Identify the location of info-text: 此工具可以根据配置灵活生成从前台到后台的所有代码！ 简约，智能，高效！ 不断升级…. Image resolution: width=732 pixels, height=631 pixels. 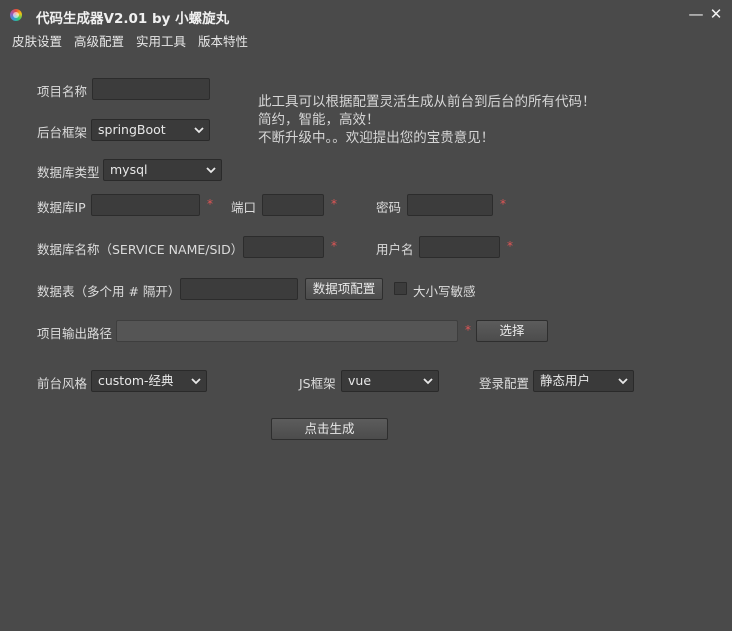
(427, 120).